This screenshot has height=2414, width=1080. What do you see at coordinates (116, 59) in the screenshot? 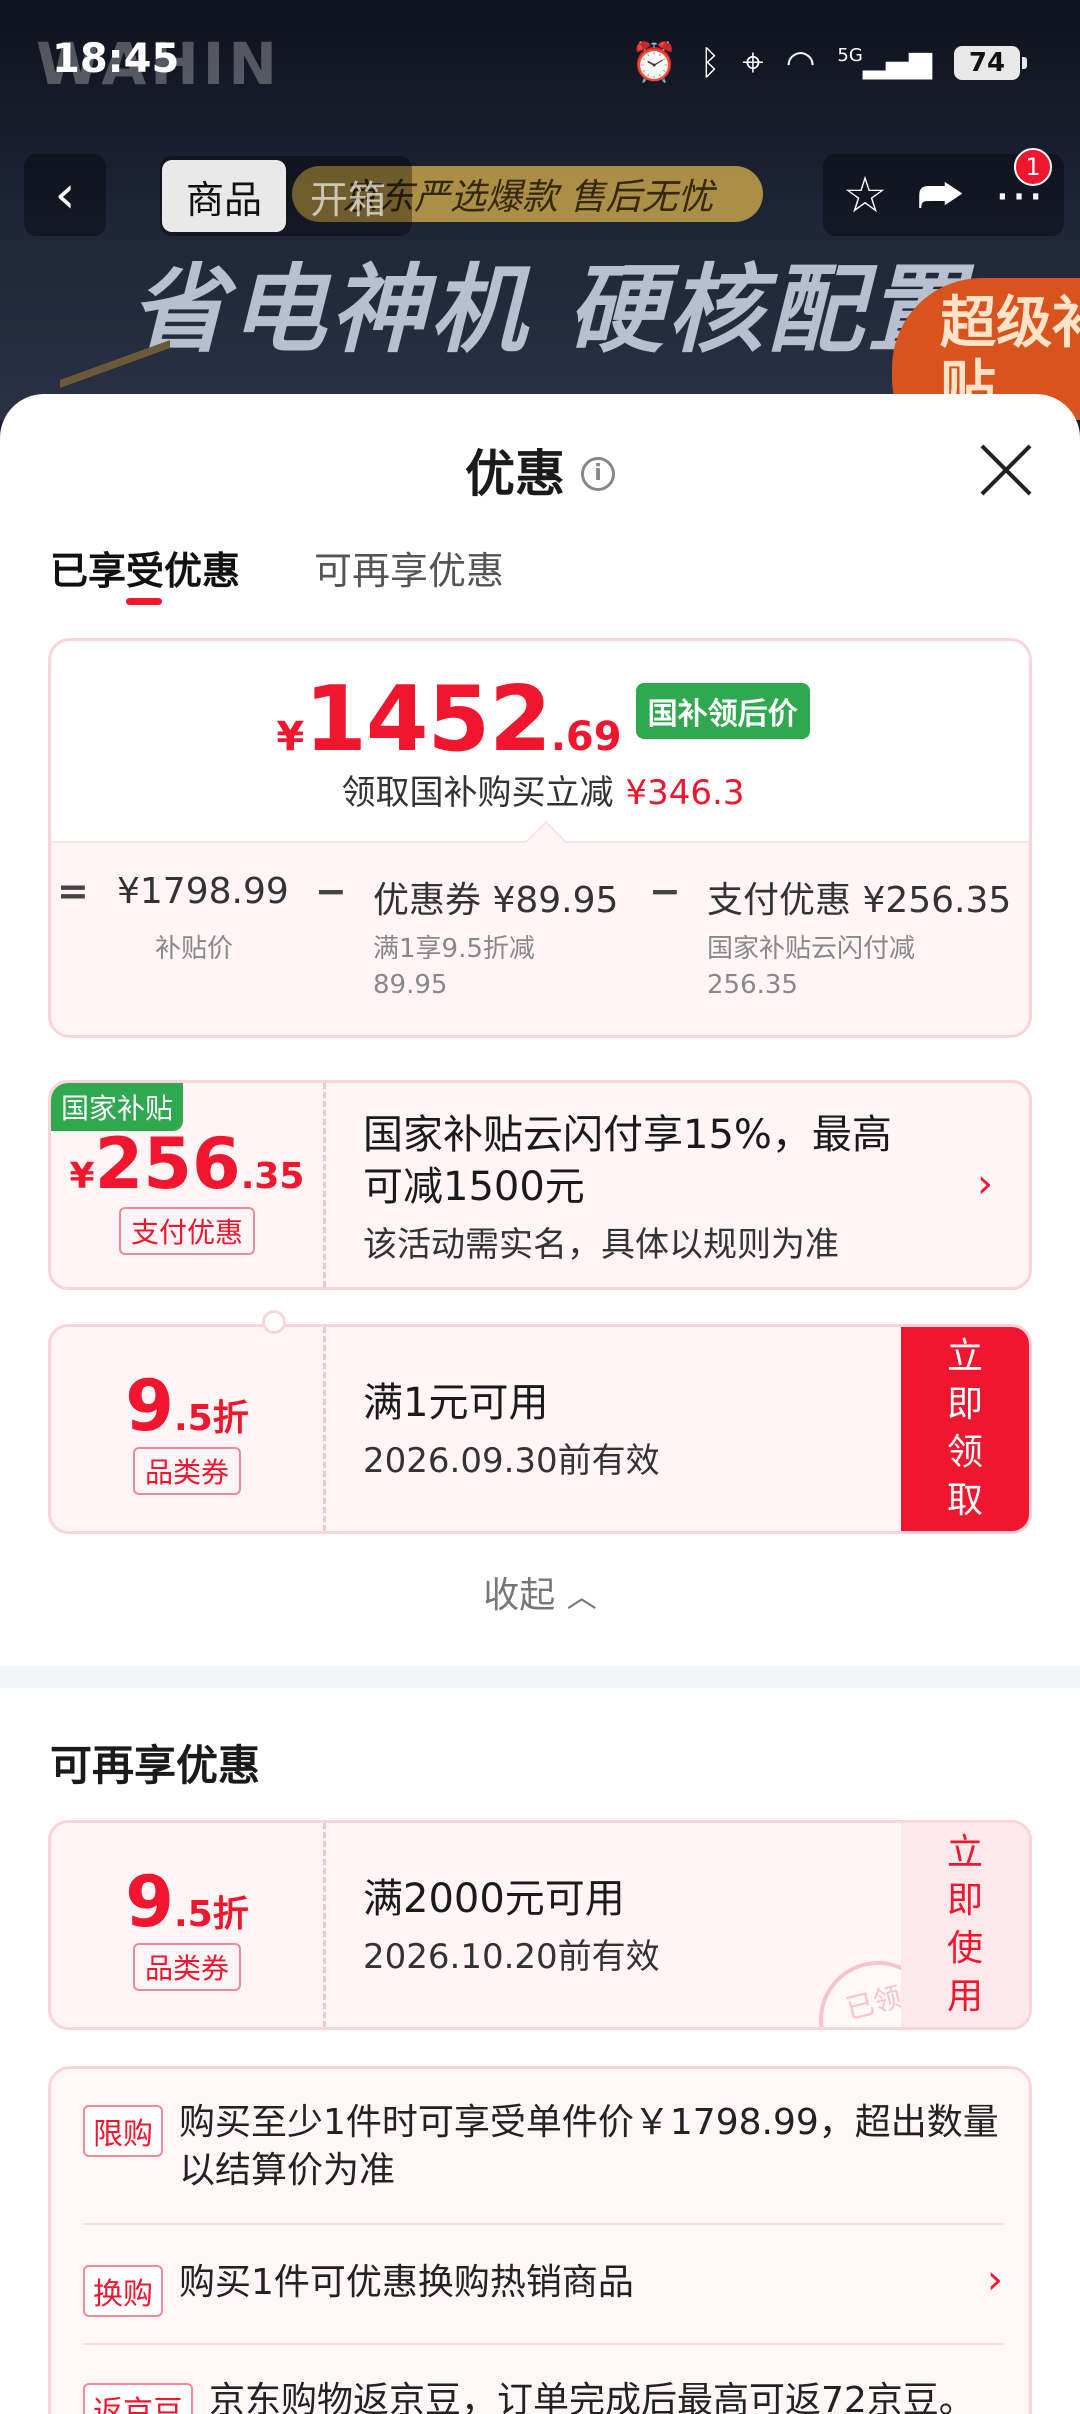
I see `status-time: 18:45` at bounding box center [116, 59].